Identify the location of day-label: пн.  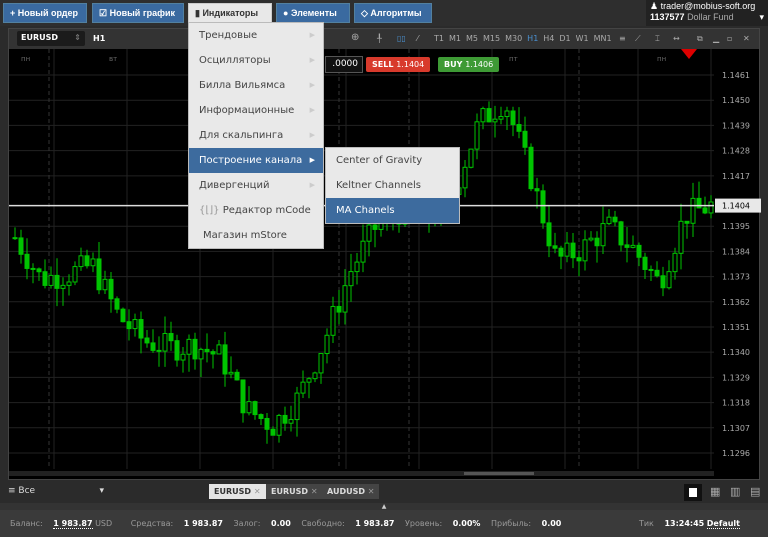
(661, 59).